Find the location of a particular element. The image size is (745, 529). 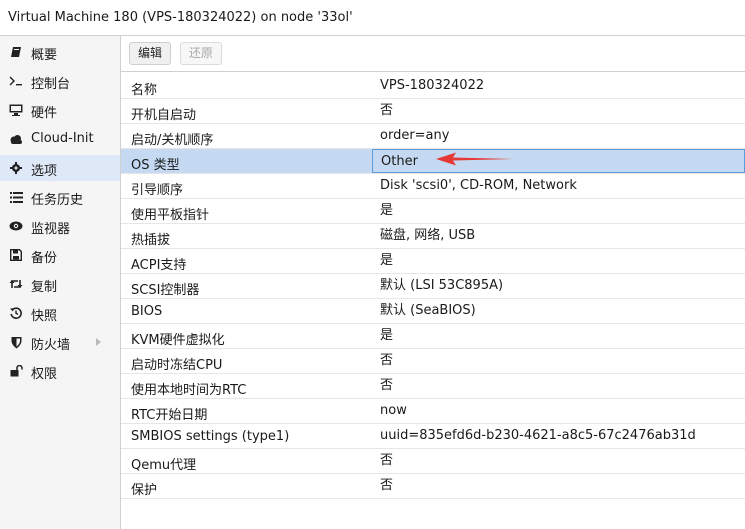

option-key: 保护 is located at coordinates (144, 490).